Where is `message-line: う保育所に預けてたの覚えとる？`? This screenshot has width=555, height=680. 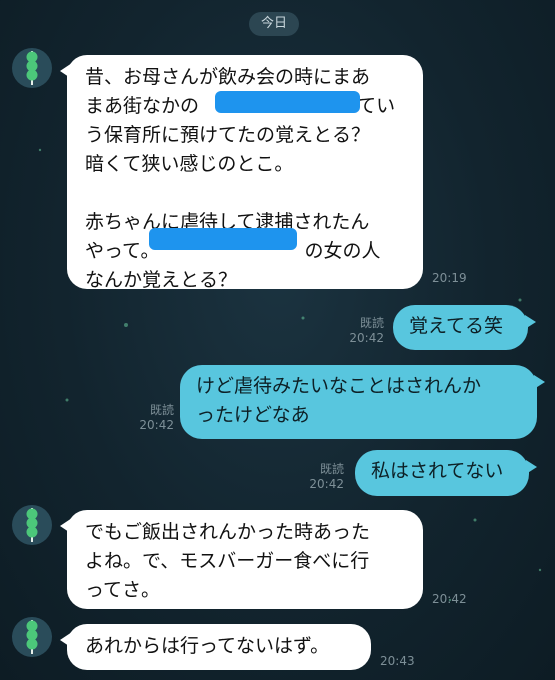
message-line: う保育所に預けてたの覚えとる？ is located at coordinates (228, 135).